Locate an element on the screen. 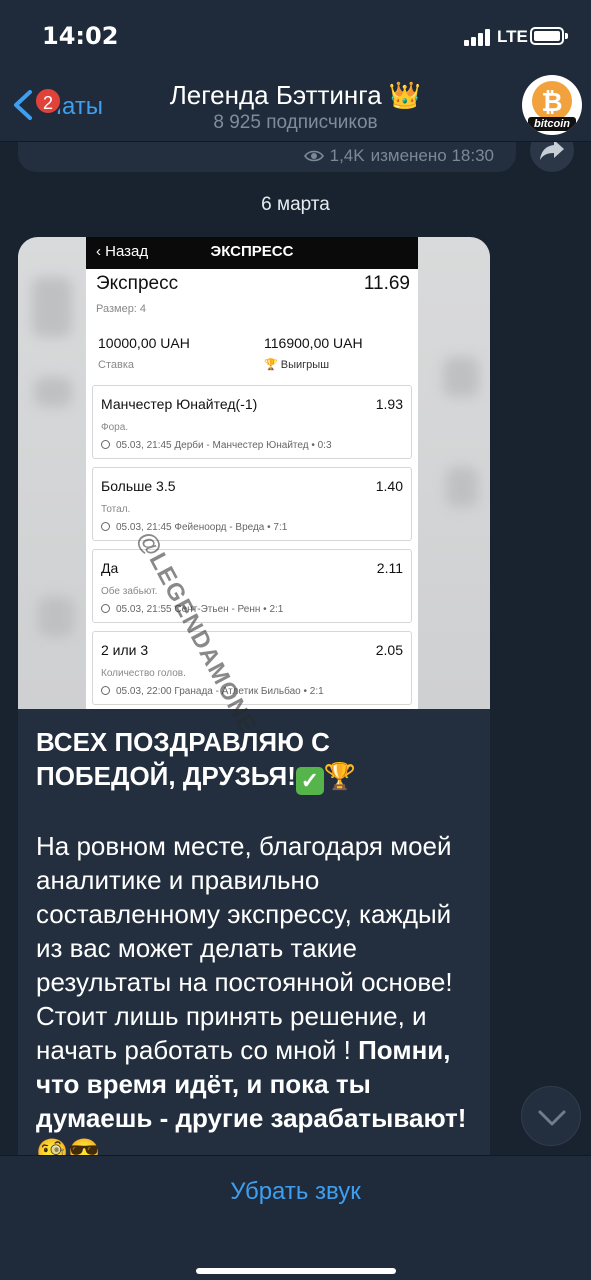  bet-slip-header: ‹ Назад ЭКСПРЕСС is located at coordinates (252, 253).